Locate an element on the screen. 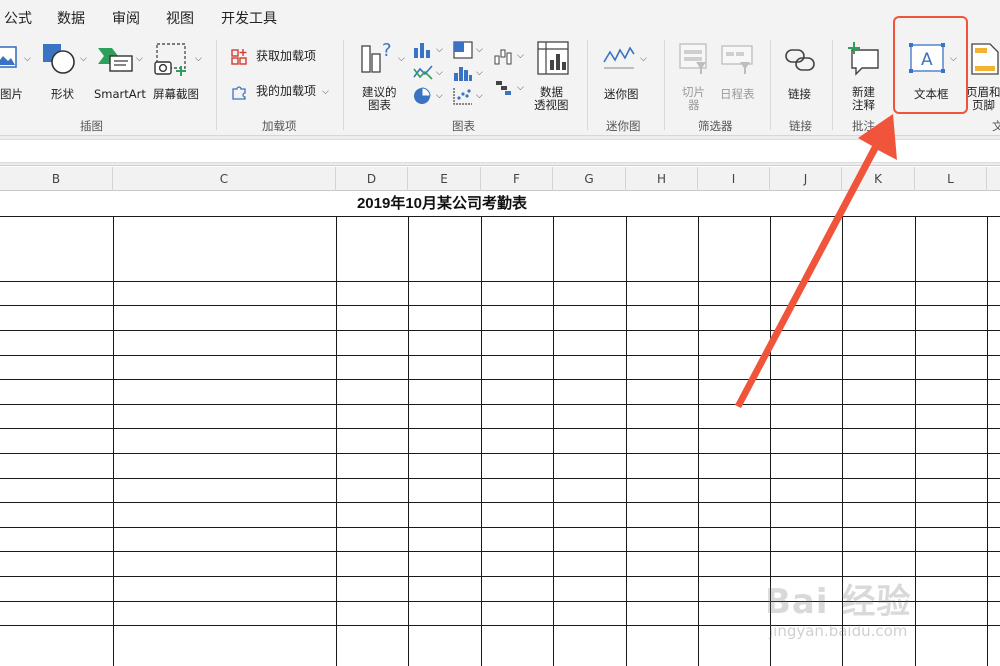 The width and height of the screenshot is (1000, 666). link-icon is located at coordinates (800, 60).